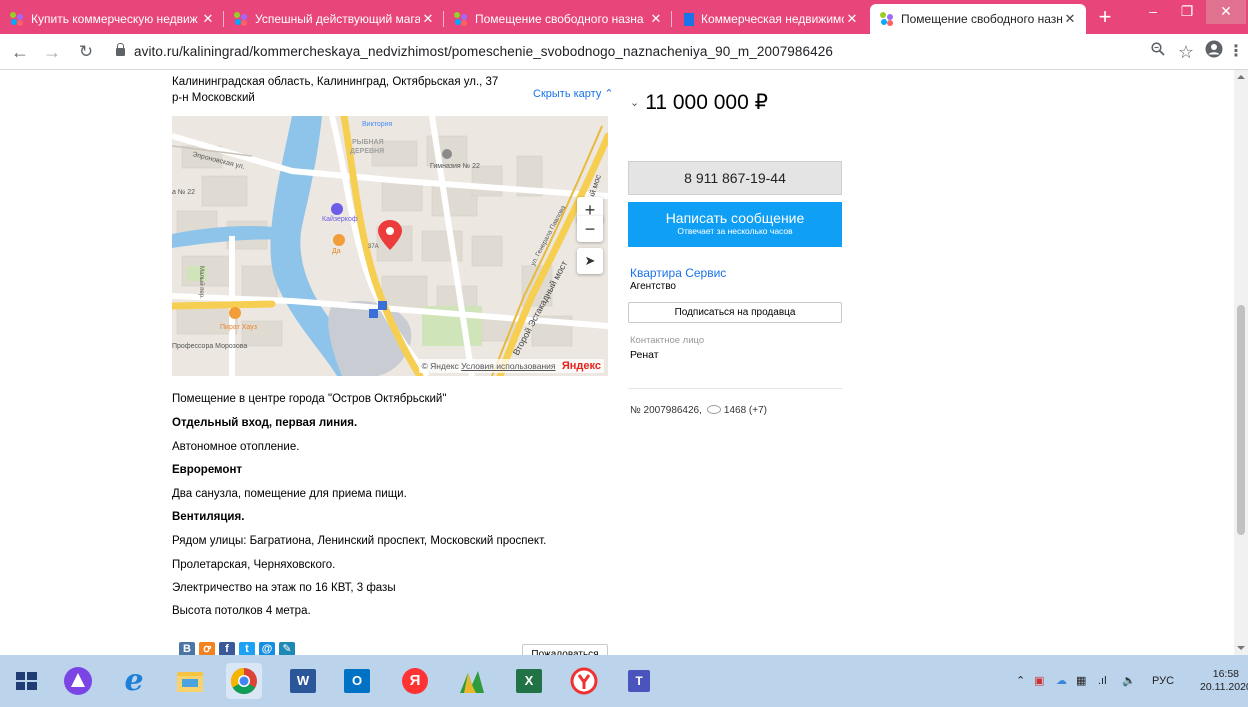  I want to click on chart-app-icon, so click(472, 681).